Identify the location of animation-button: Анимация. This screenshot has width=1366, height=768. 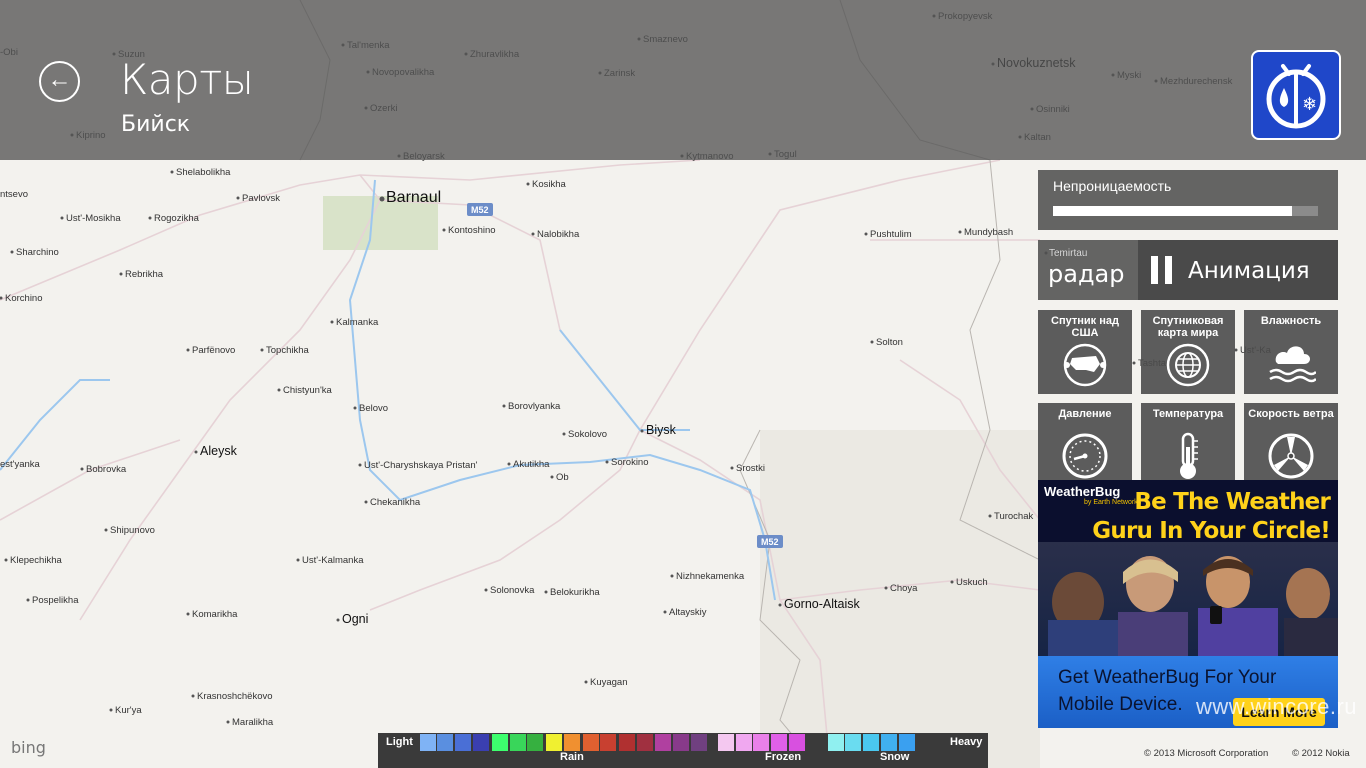
(1238, 270).